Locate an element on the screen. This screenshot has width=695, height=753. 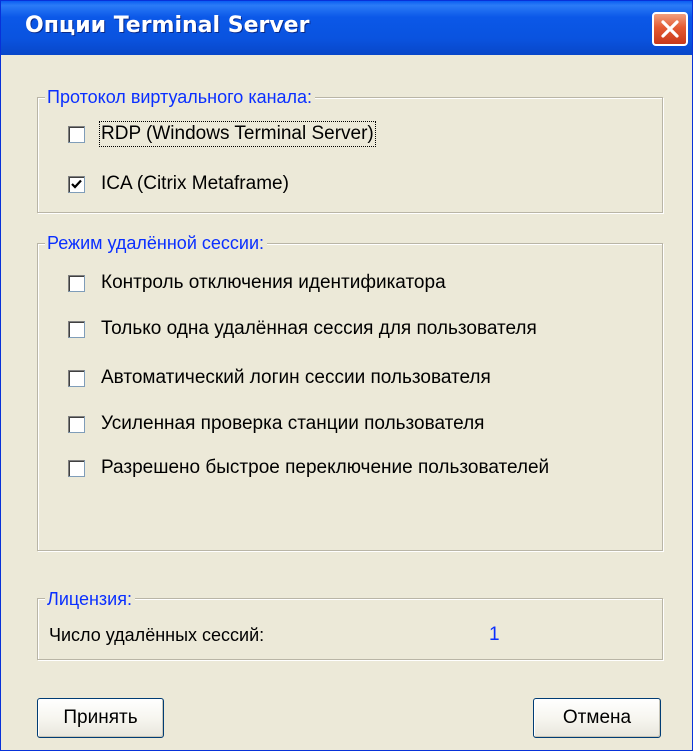
rdp-option: RDP (Windows Terminal Server) is located at coordinates (222, 134).